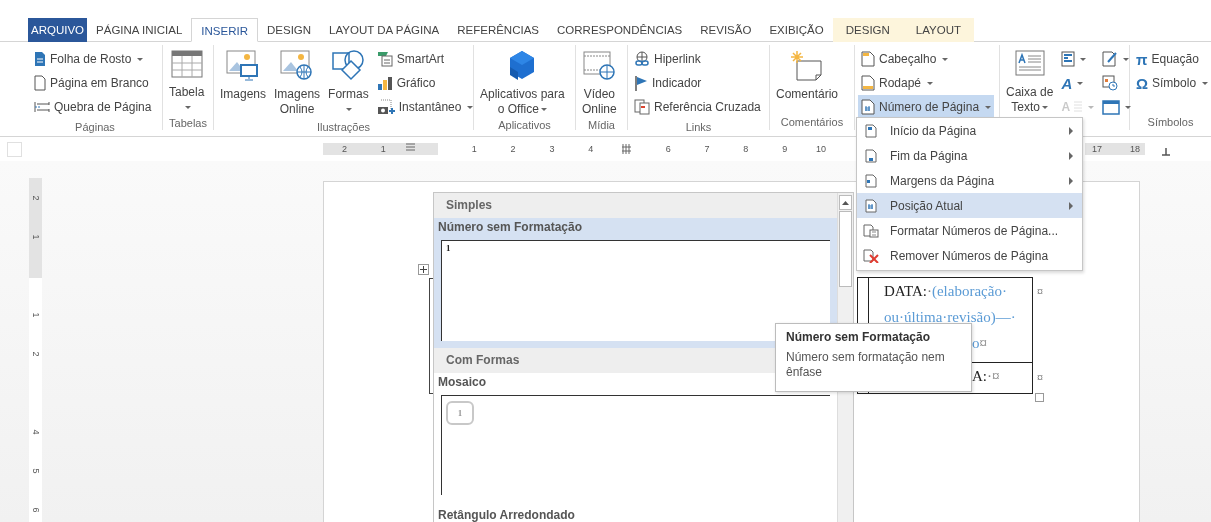 The width and height of the screenshot is (1211, 522). Describe the element at coordinates (58, 30) in the screenshot. I see `ribbon-tab: ARQUIVO` at that location.